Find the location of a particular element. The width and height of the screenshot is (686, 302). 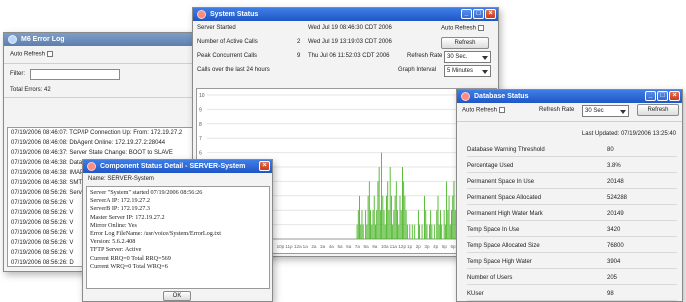

graph-interval-select: 5 Minutes is located at coordinates (467, 71).